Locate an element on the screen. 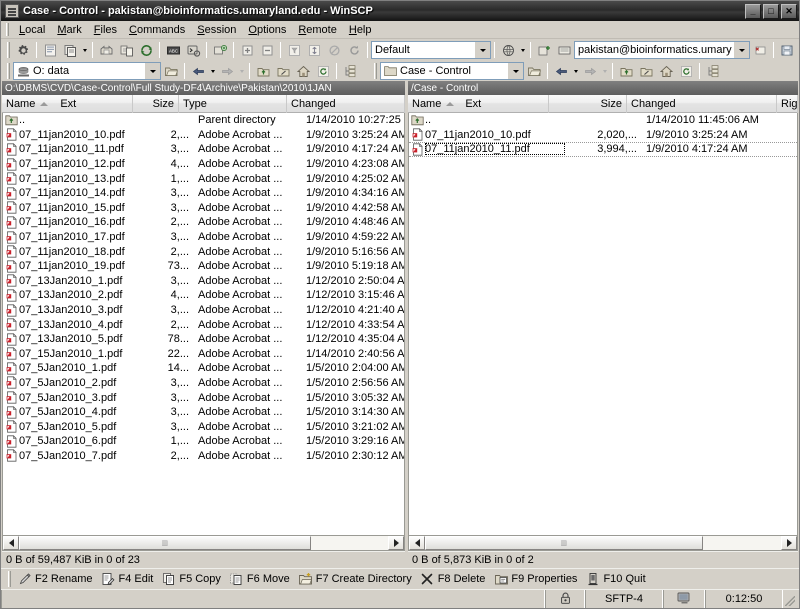  remote-scroll-right-button is located at coordinates (789, 543).